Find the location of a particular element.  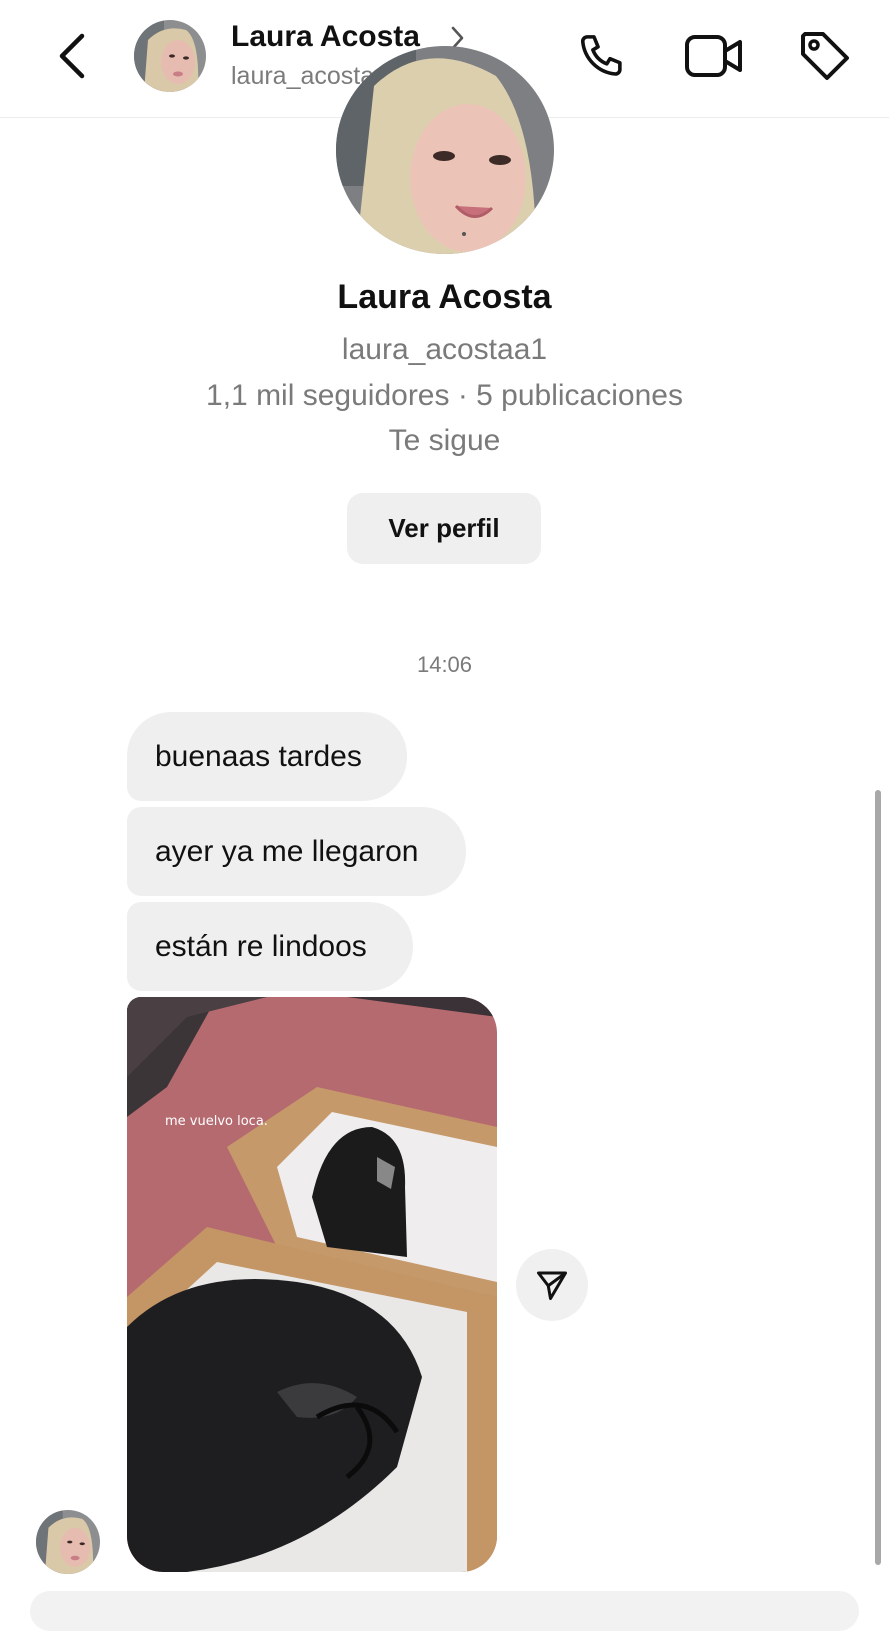

photo-overlay-text: me vuelvo loca. is located at coordinates (216, 1121).